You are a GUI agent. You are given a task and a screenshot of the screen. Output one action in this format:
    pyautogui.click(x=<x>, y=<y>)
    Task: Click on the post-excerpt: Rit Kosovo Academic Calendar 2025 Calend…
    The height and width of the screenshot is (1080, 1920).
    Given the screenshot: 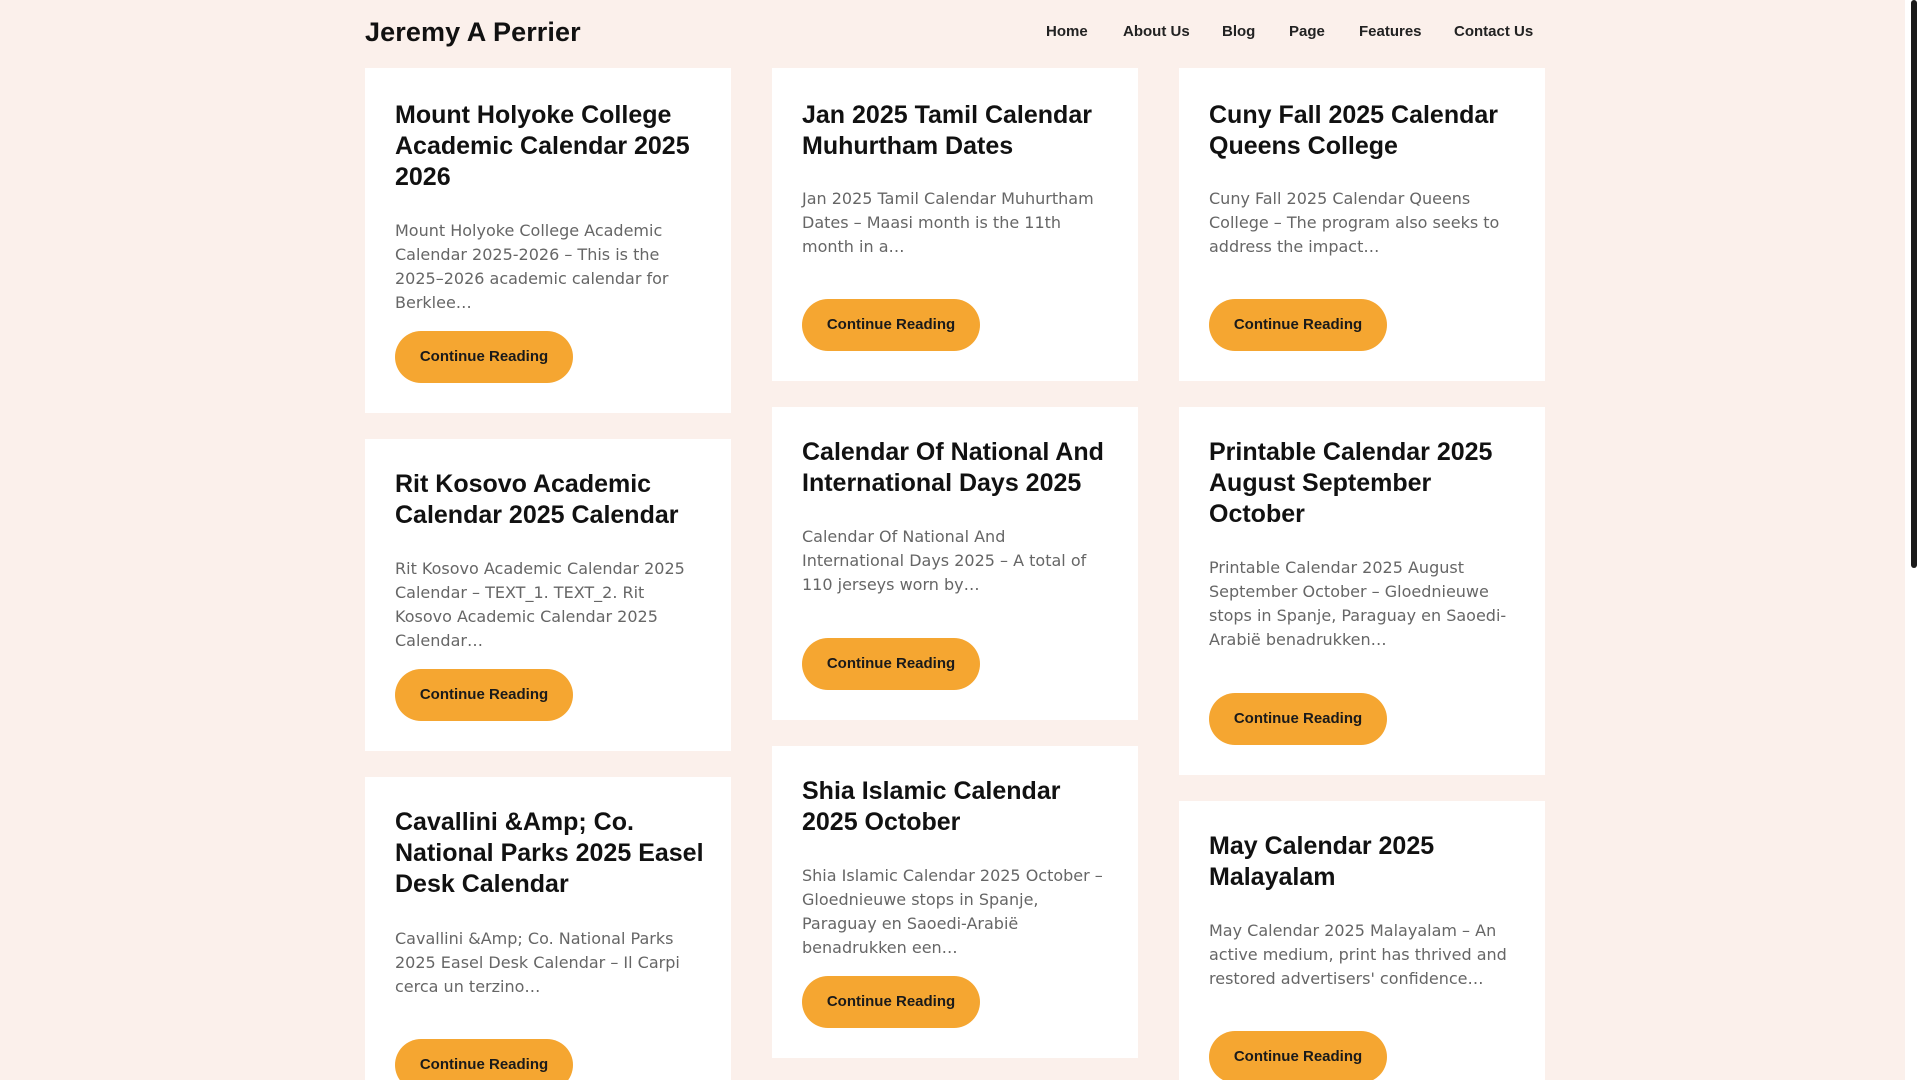 What is the action you would take?
    pyautogui.click(x=540, y=604)
    